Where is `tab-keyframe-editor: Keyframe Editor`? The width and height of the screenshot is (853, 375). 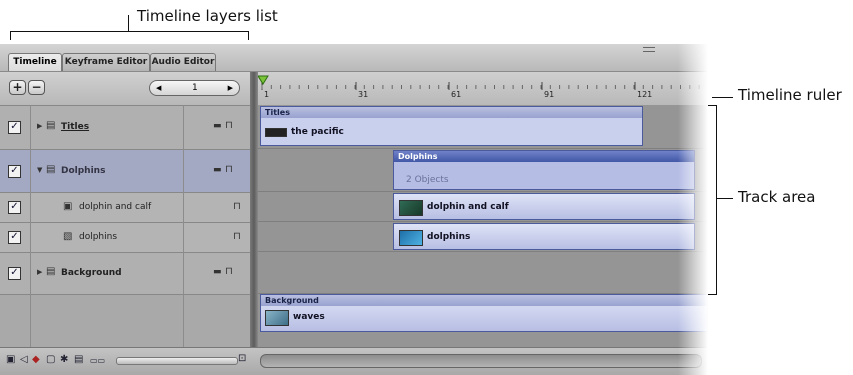 tab-keyframe-editor: Keyframe Editor is located at coordinates (106, 62).